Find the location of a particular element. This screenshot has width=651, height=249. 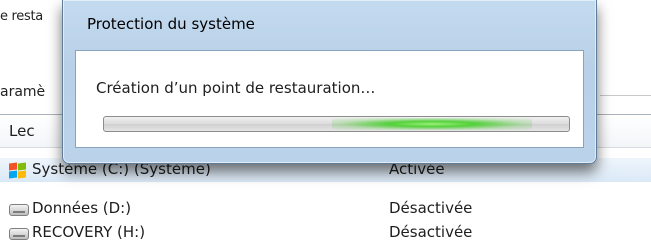

progress-bar is located at coordinates (336, 124).